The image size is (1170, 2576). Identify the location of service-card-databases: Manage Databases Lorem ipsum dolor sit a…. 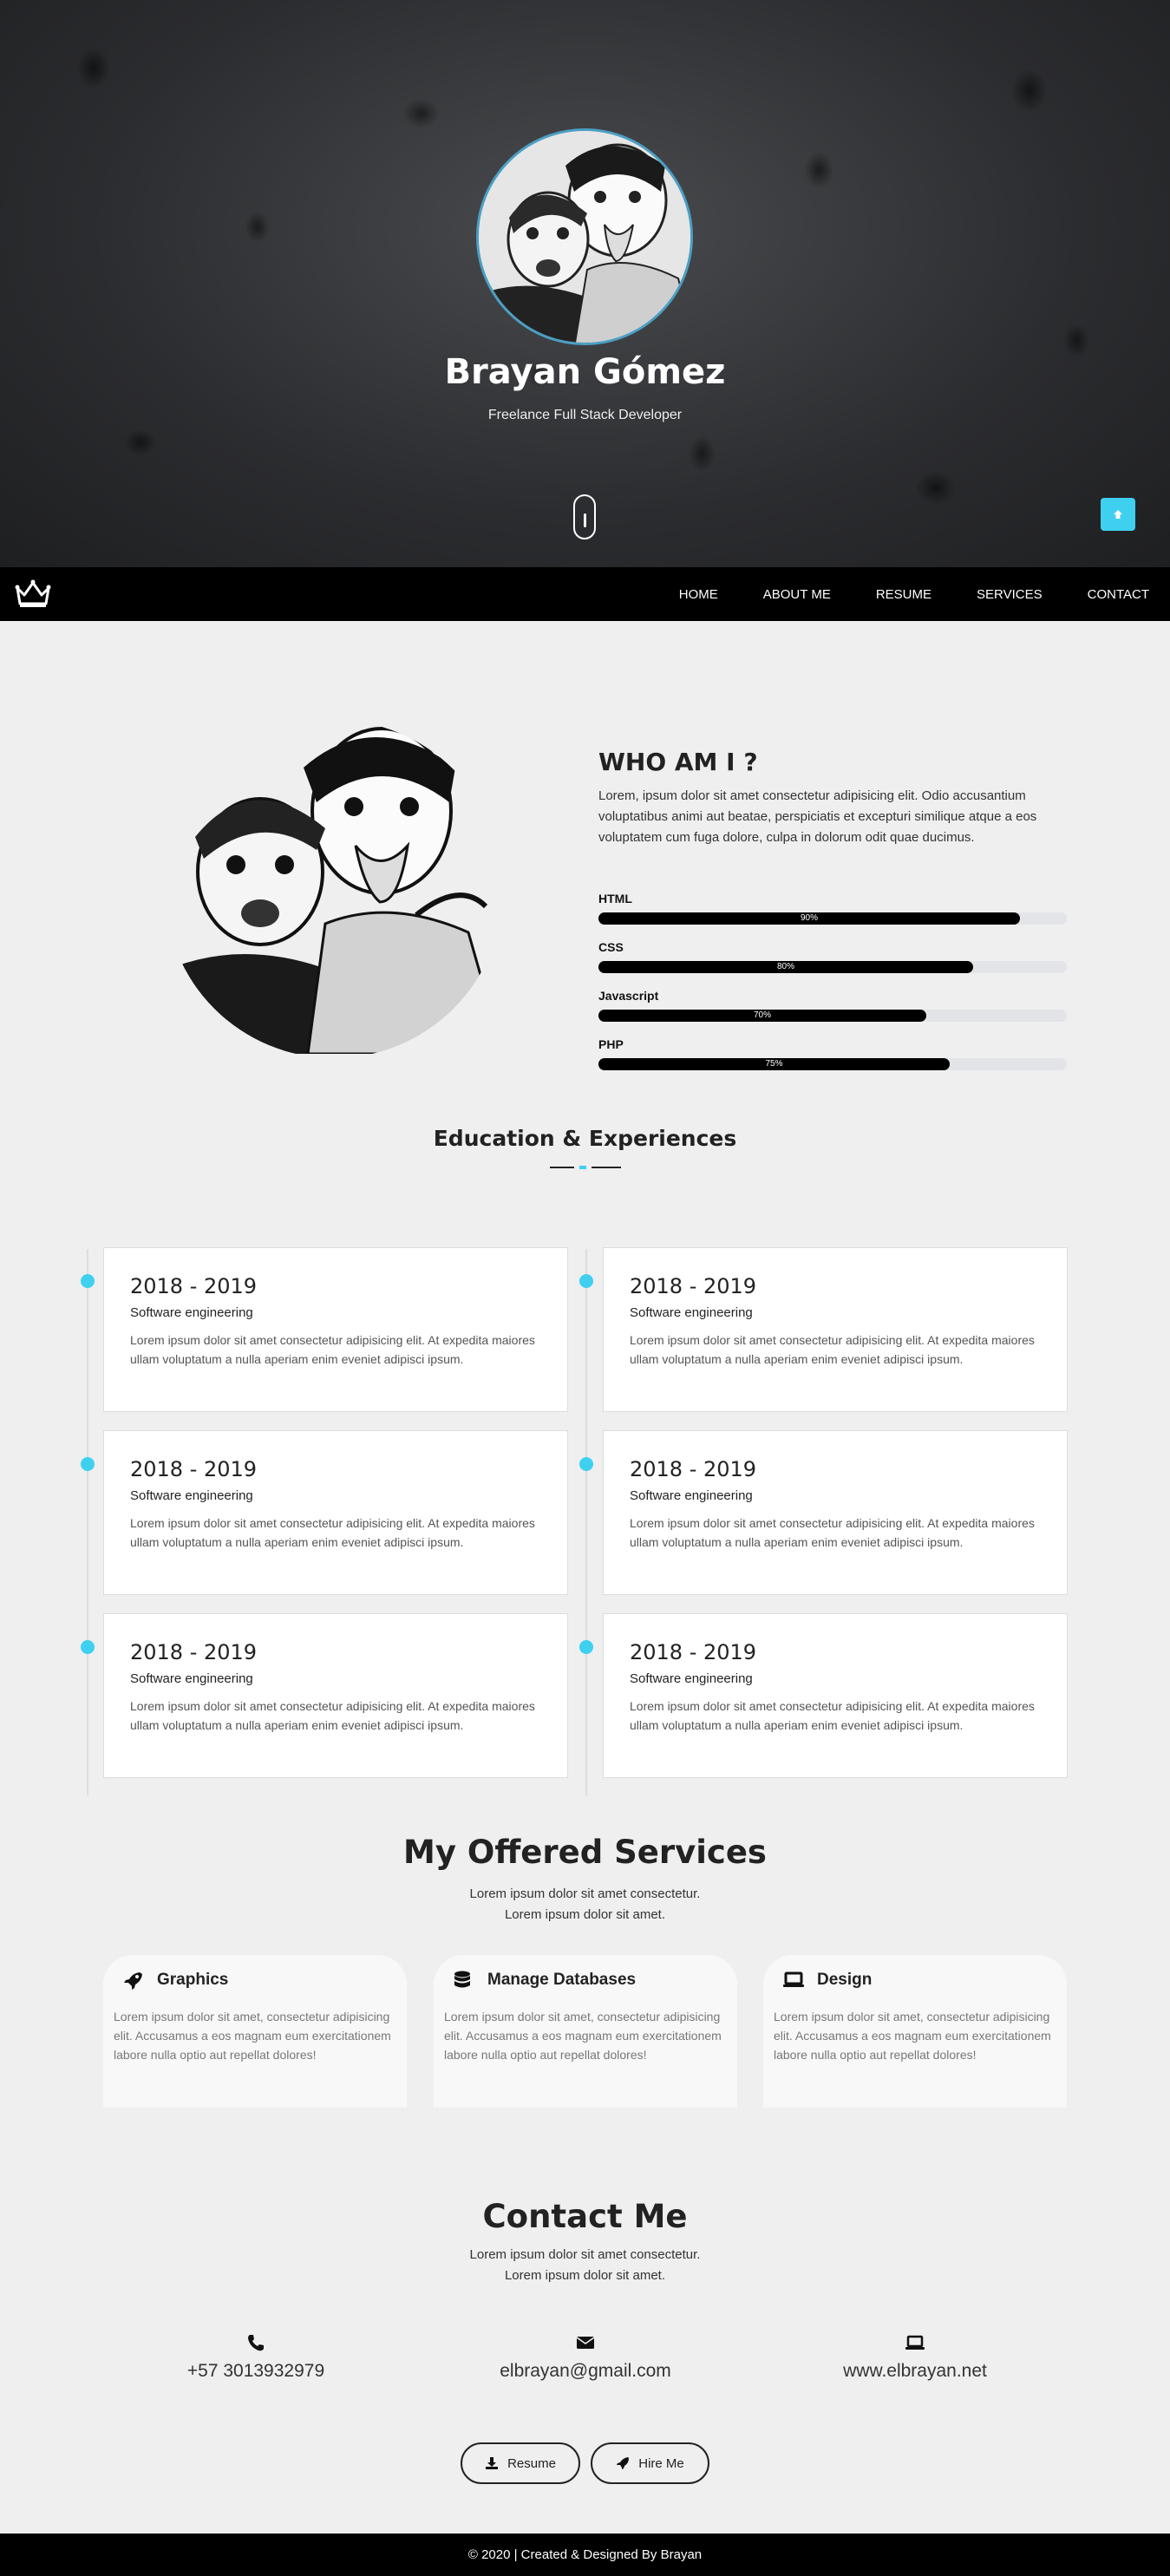
(585, 2031).